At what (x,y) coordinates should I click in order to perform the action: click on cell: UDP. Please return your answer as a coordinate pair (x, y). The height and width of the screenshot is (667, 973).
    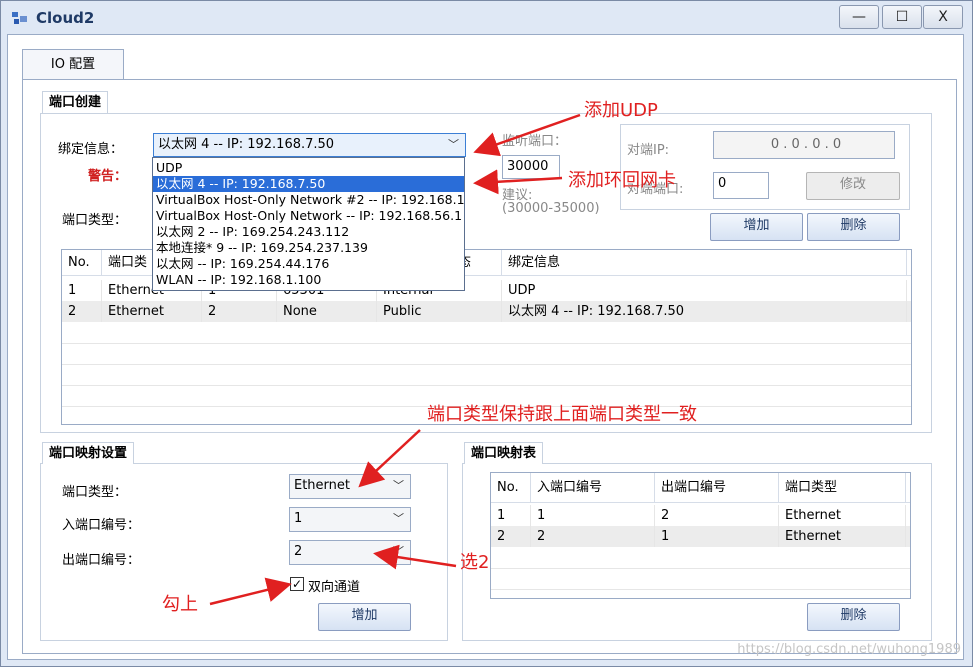
    Looking at the image, I should click on (704, 290).